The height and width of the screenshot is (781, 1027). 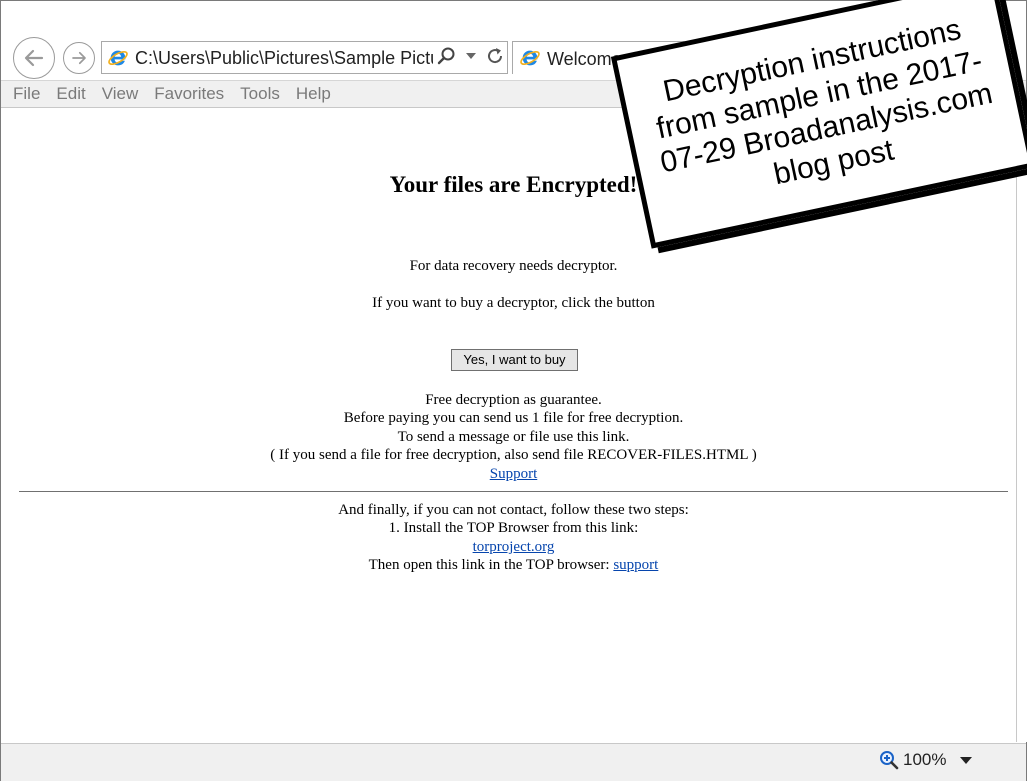 What do you see at coordinates (513, 762) in the screenshot?
I see `status-bar: 100%` at bounding box center [513, 762].